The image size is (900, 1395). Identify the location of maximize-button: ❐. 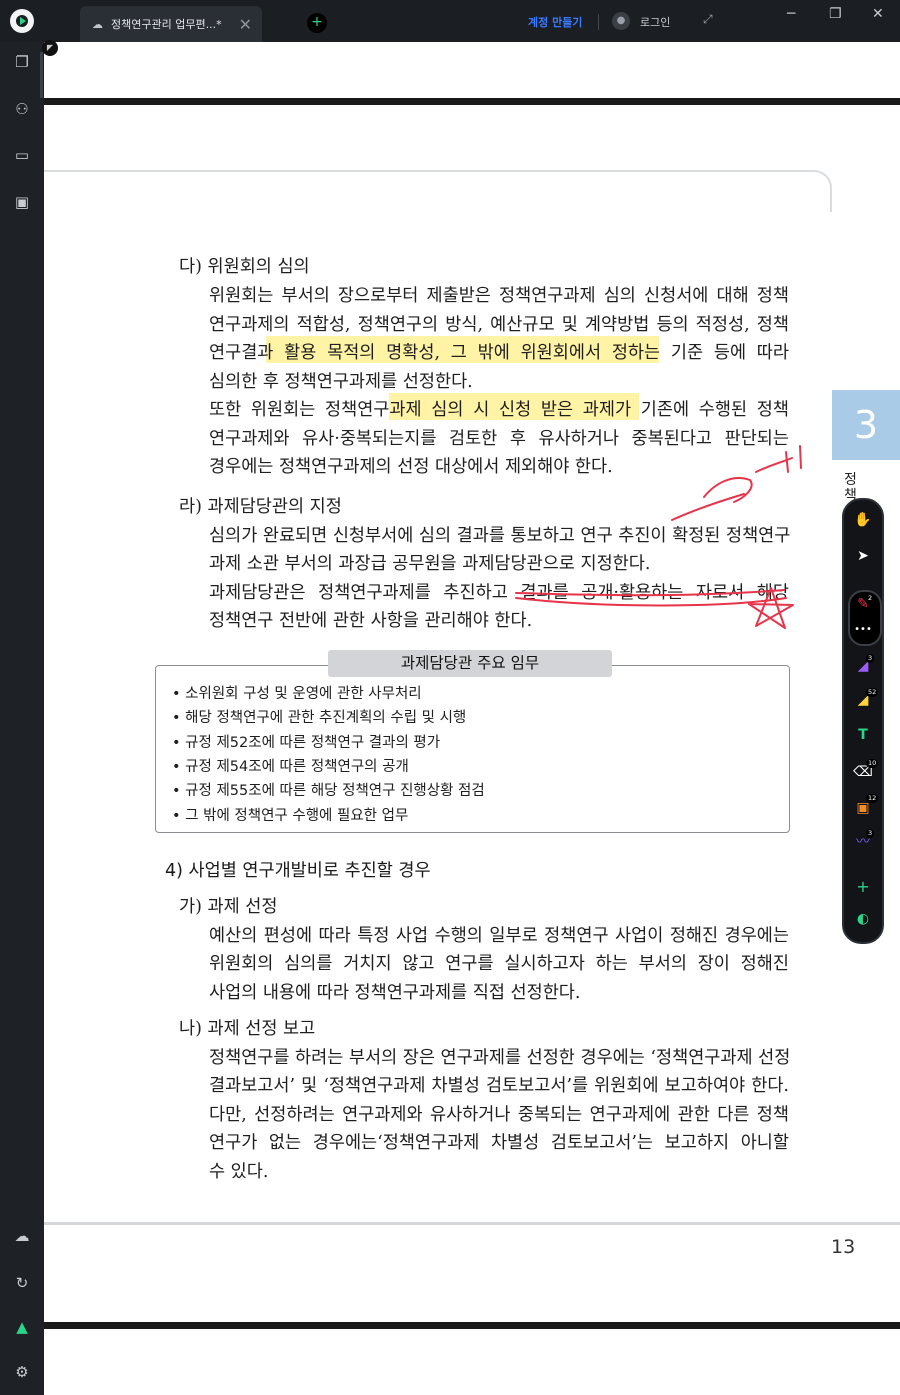
(835, 14).